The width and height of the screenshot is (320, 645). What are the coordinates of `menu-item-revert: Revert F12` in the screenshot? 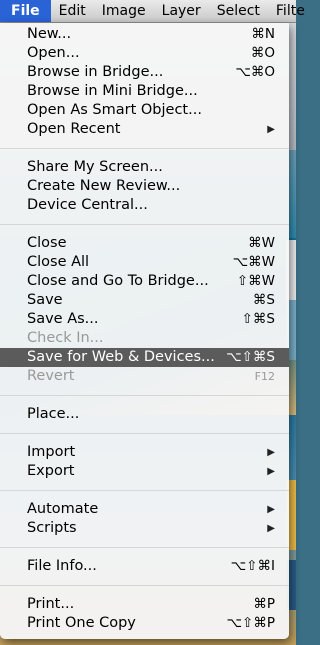 It's located at (144, 376).